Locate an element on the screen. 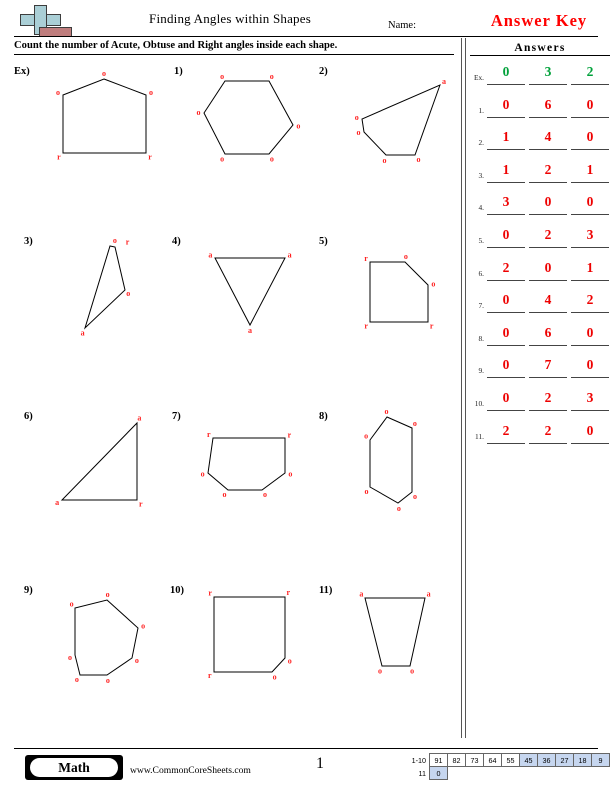 The height and width of the screenshot is (792, 612). answer-row: Ex. 0 3 2 is located at coordinates (539, 77).